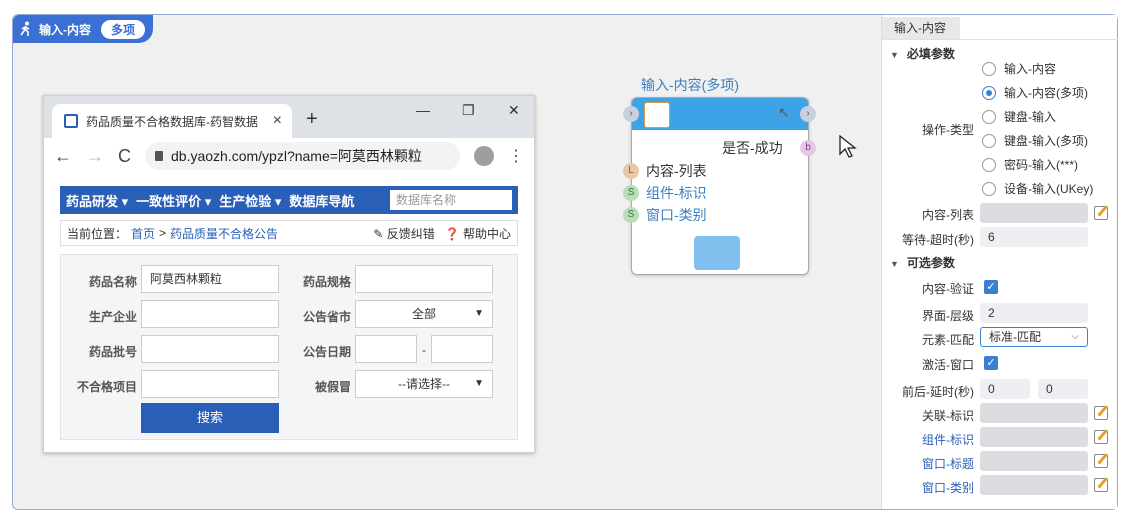 Image resolution: width=1132 pixels, height=520 pixels. What do you see at coordinates (71, 121) in the screenshot?
I see `site-favicon-icon` at bounding box center [71, 121].